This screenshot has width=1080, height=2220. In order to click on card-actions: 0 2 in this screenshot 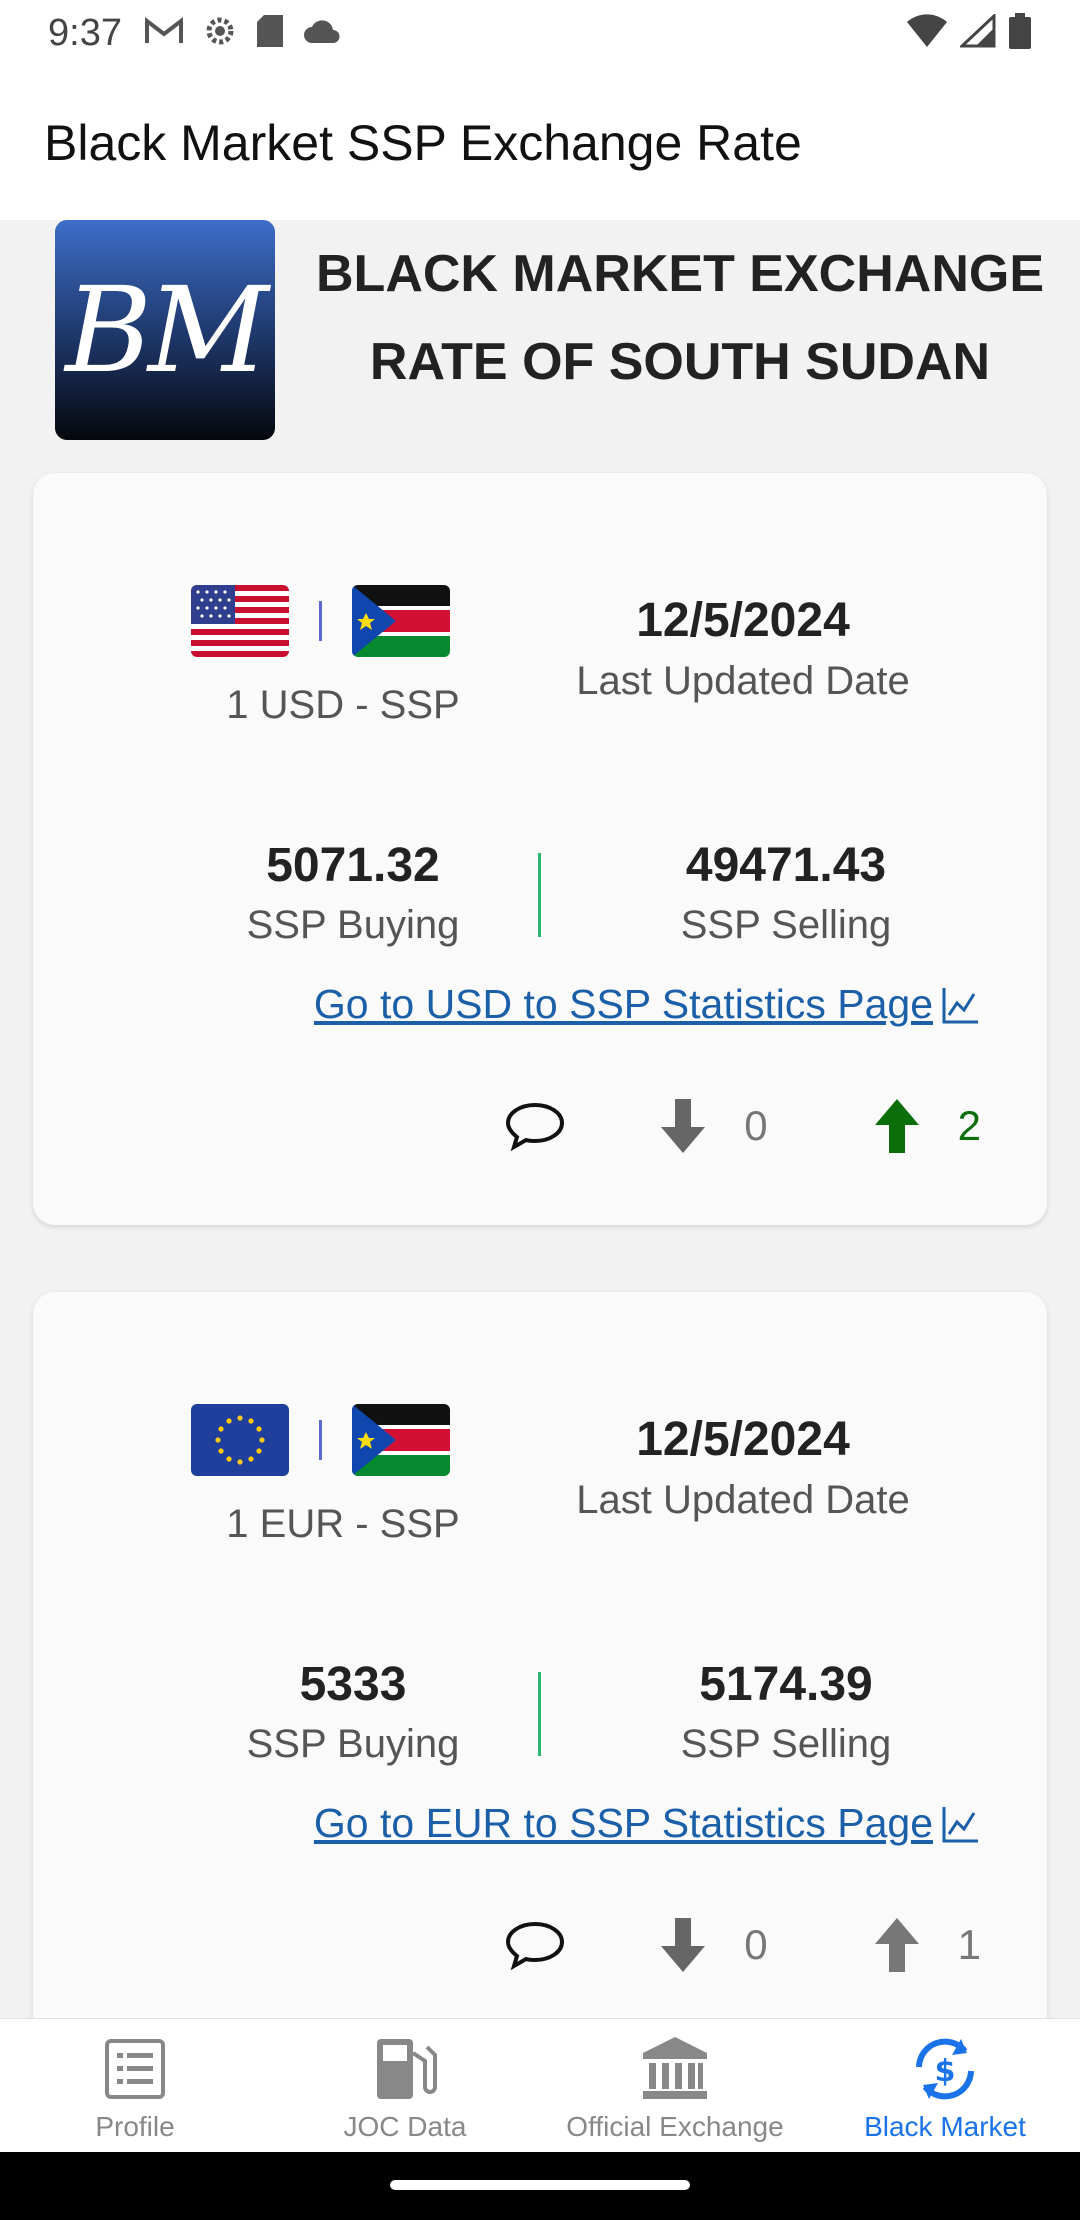, I will do `click(741, 1126)`.